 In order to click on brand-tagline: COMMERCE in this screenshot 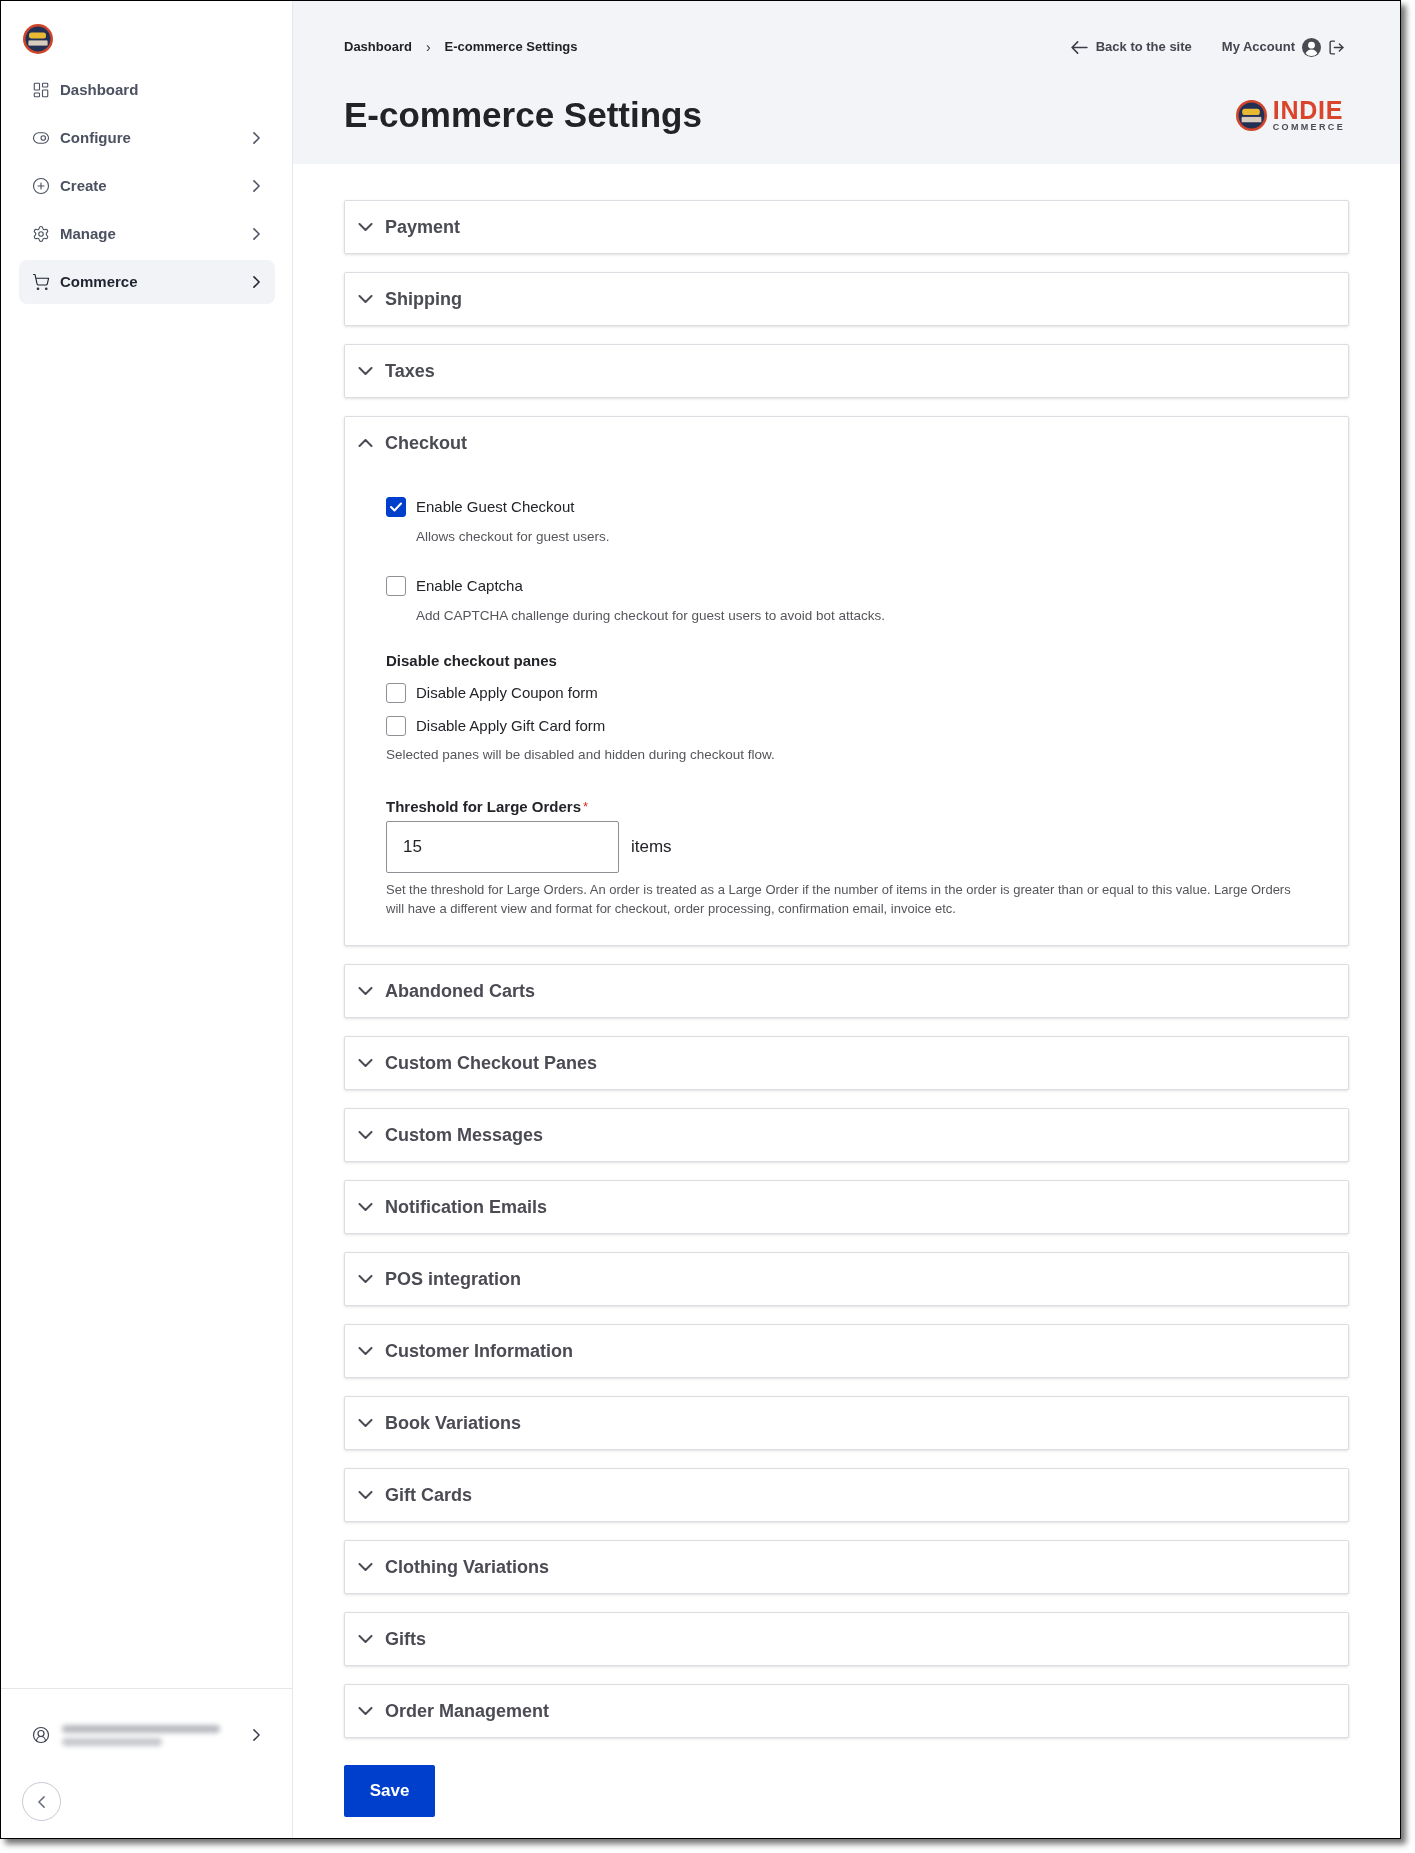, I will do `click(1308, 126)`.